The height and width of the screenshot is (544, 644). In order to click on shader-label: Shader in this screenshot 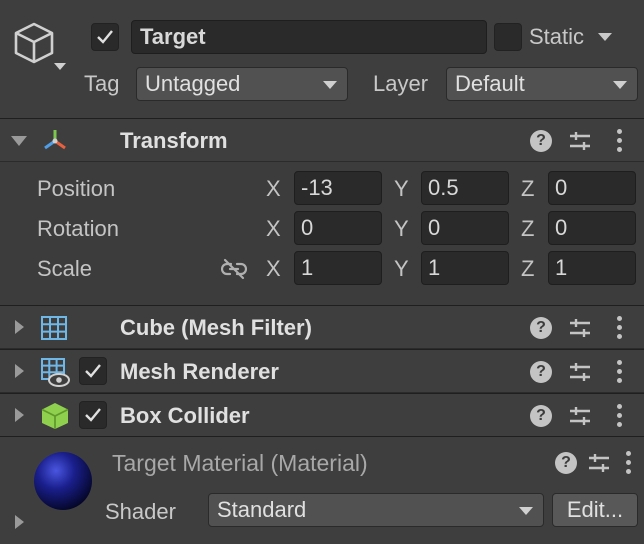, I will do `click(140, 511)`.